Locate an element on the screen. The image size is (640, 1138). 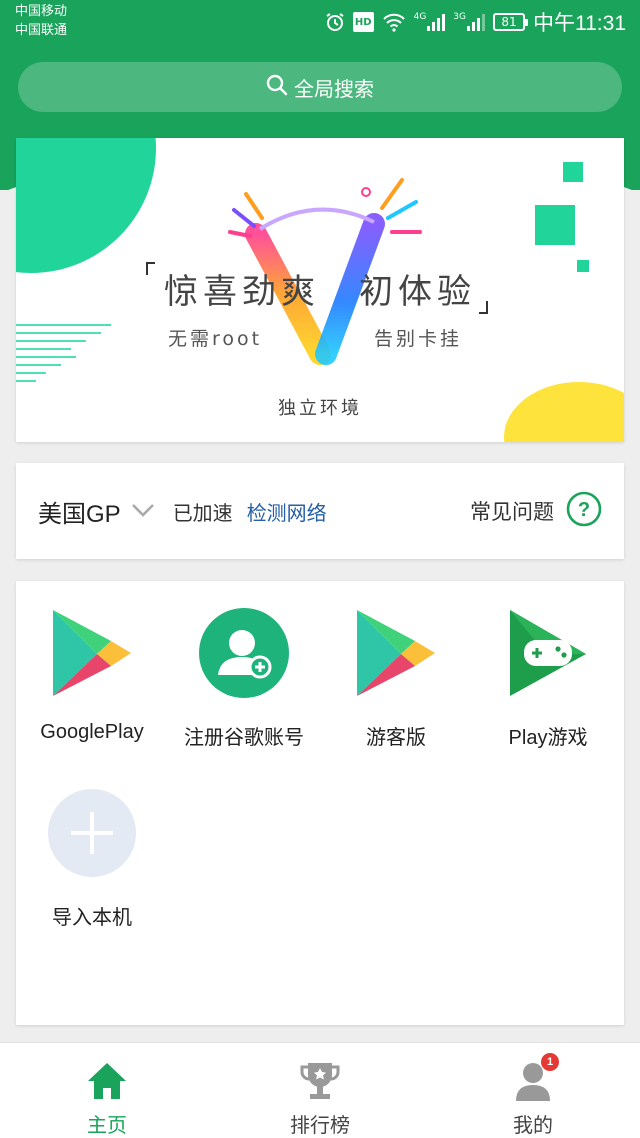
banner-bottom-text: 独立环境 is located at coordinates (320, 408).